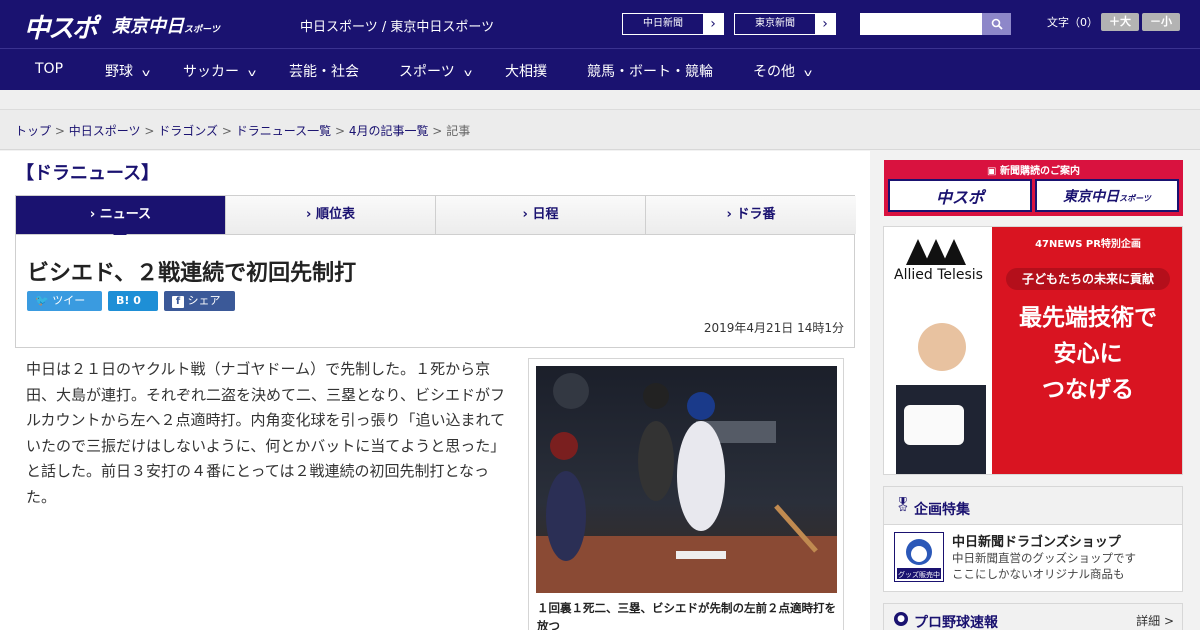 The image size is (1200, 630). What do you see at coordinates (148, 26) in the screenshot?
I see `tokyo-logo-text: 東京中日` at bounding box center [148, 26].